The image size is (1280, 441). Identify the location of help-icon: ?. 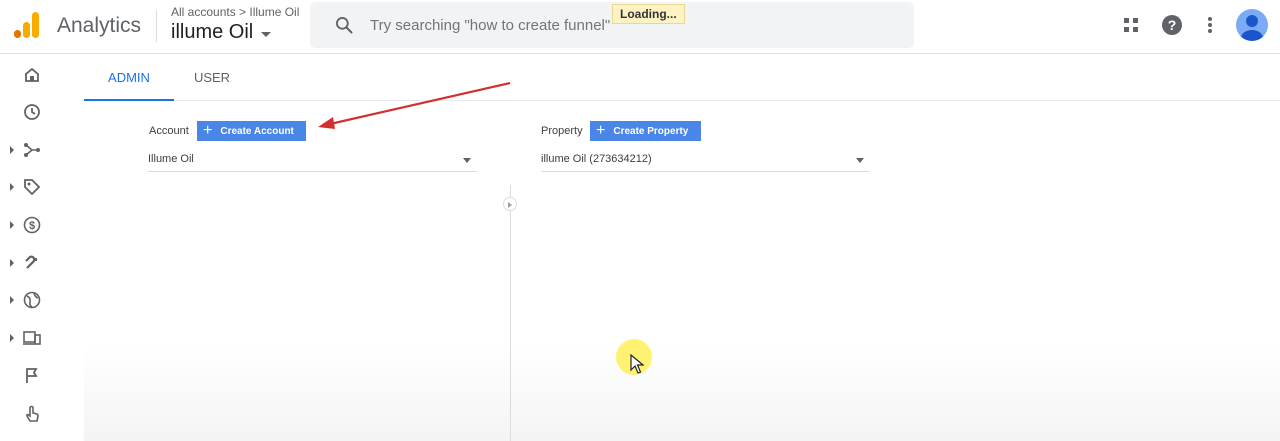
(1172, 25).